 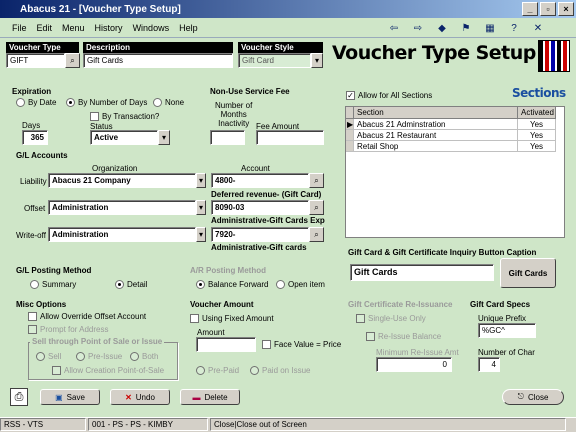 I want to click on radio-detail, so click(x=119, y=284).